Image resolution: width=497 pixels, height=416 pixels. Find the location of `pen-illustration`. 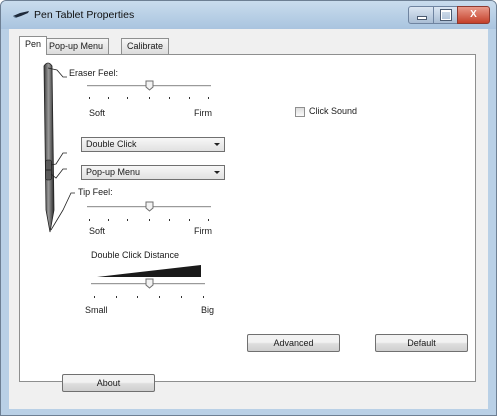

pen-illustration is located at coordinates (59, 147).